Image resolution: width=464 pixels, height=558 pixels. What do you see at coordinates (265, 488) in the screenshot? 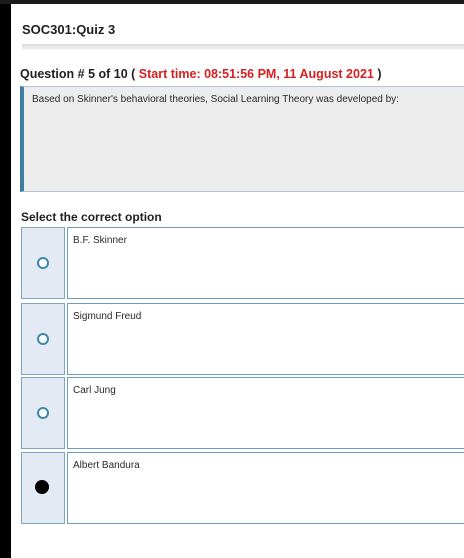
I see `option-answer-cell-4: Albert Bandura` at bounding box center [265, 488].